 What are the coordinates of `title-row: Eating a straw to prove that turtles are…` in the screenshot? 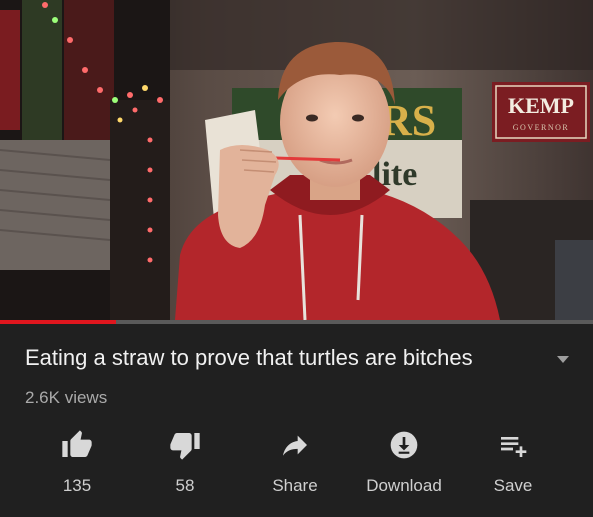 It's located at (299, 358).